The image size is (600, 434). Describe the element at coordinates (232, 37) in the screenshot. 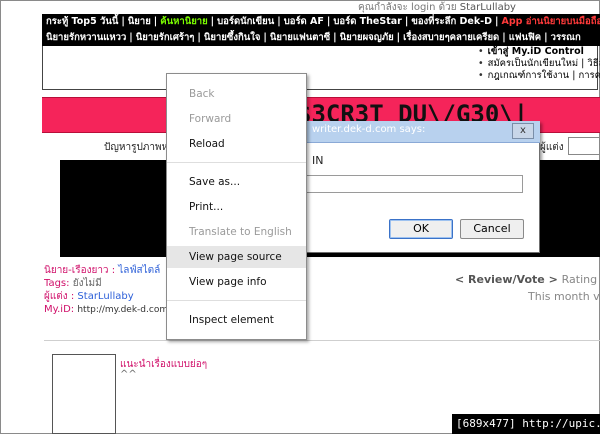

I see `category-touching: นิยายซึ้งกินใจ` at that location.